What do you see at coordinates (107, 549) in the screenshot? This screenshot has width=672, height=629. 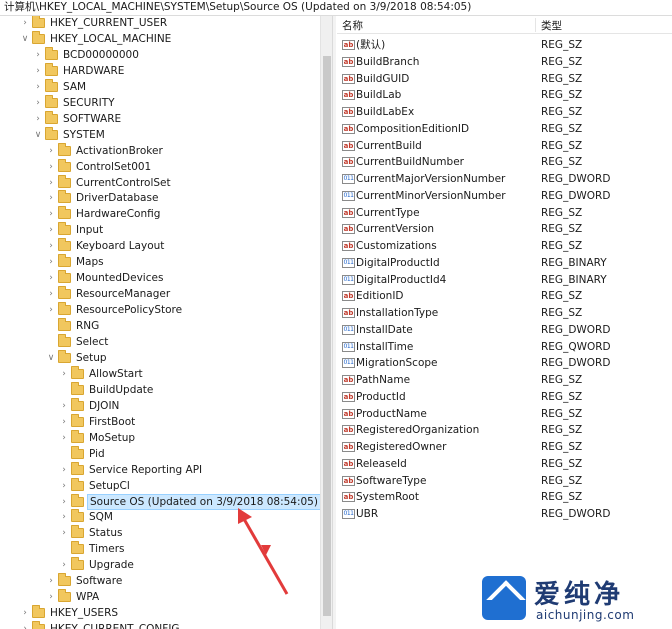 I see `tree-node-label: Timers` at bounding box center [107, 549].